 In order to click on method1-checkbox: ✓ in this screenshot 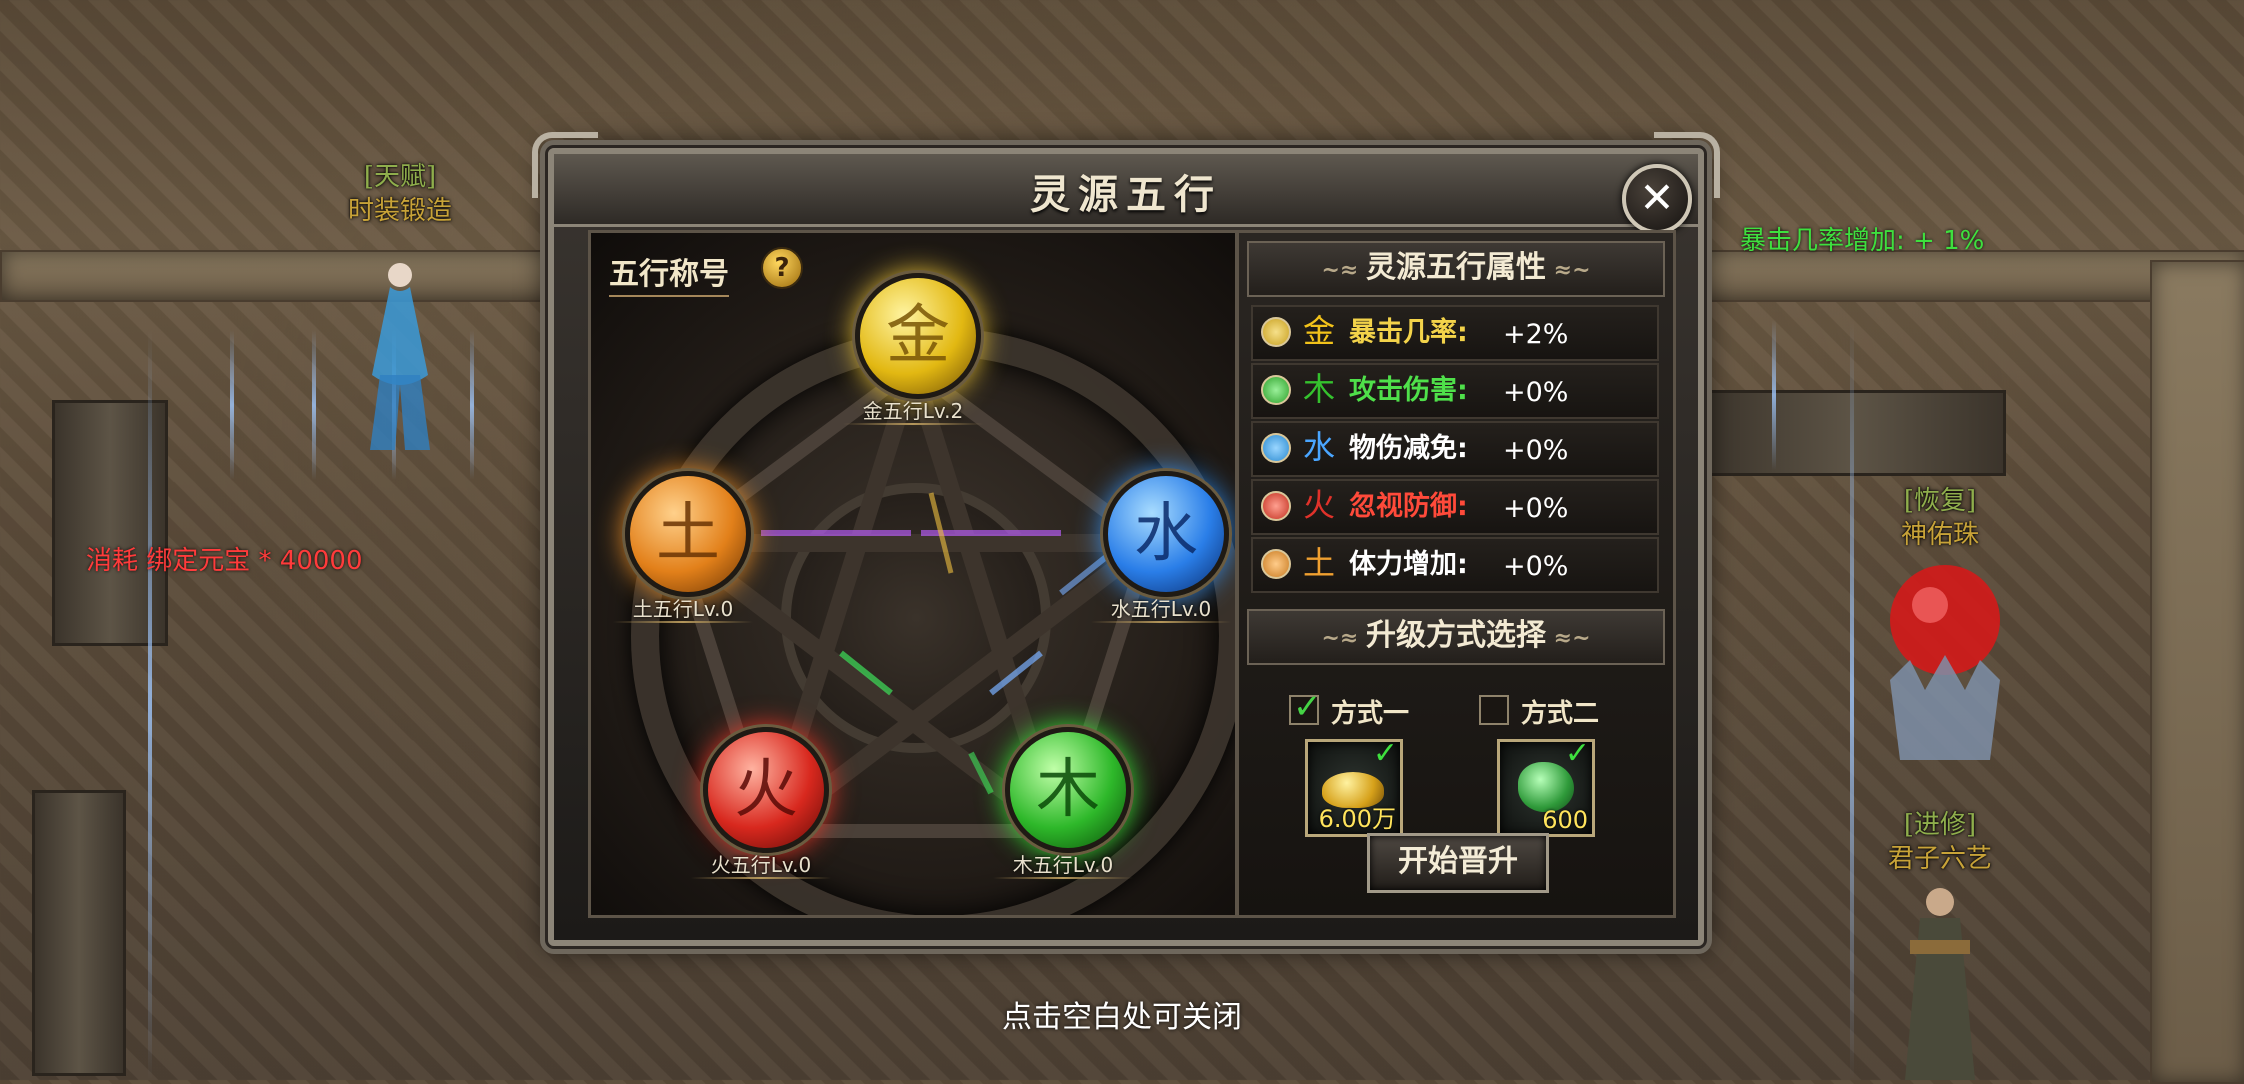, I will do `click(1305, 707)`.